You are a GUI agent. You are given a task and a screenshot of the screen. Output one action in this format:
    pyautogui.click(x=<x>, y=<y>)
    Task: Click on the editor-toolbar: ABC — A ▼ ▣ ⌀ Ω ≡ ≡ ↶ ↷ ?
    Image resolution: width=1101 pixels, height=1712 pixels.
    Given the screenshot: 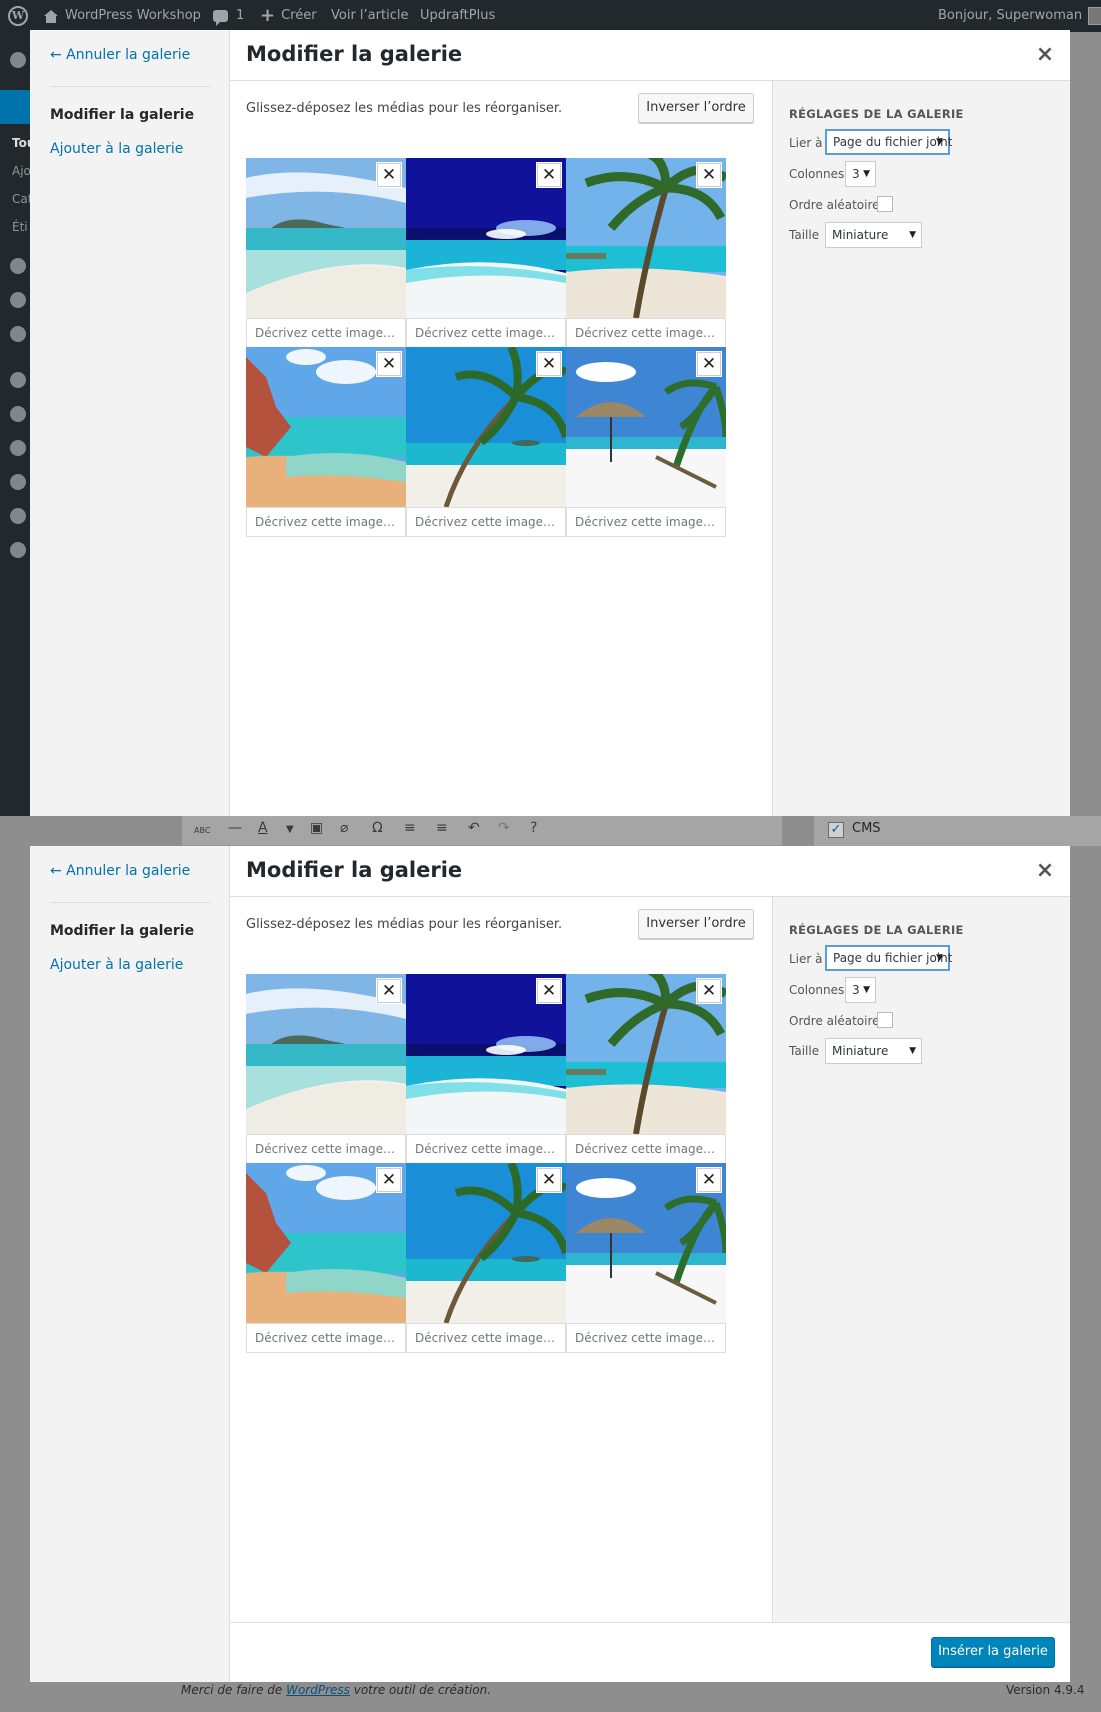 What is the action you would take?
    pyautogui.click(x=482, y=831)
    